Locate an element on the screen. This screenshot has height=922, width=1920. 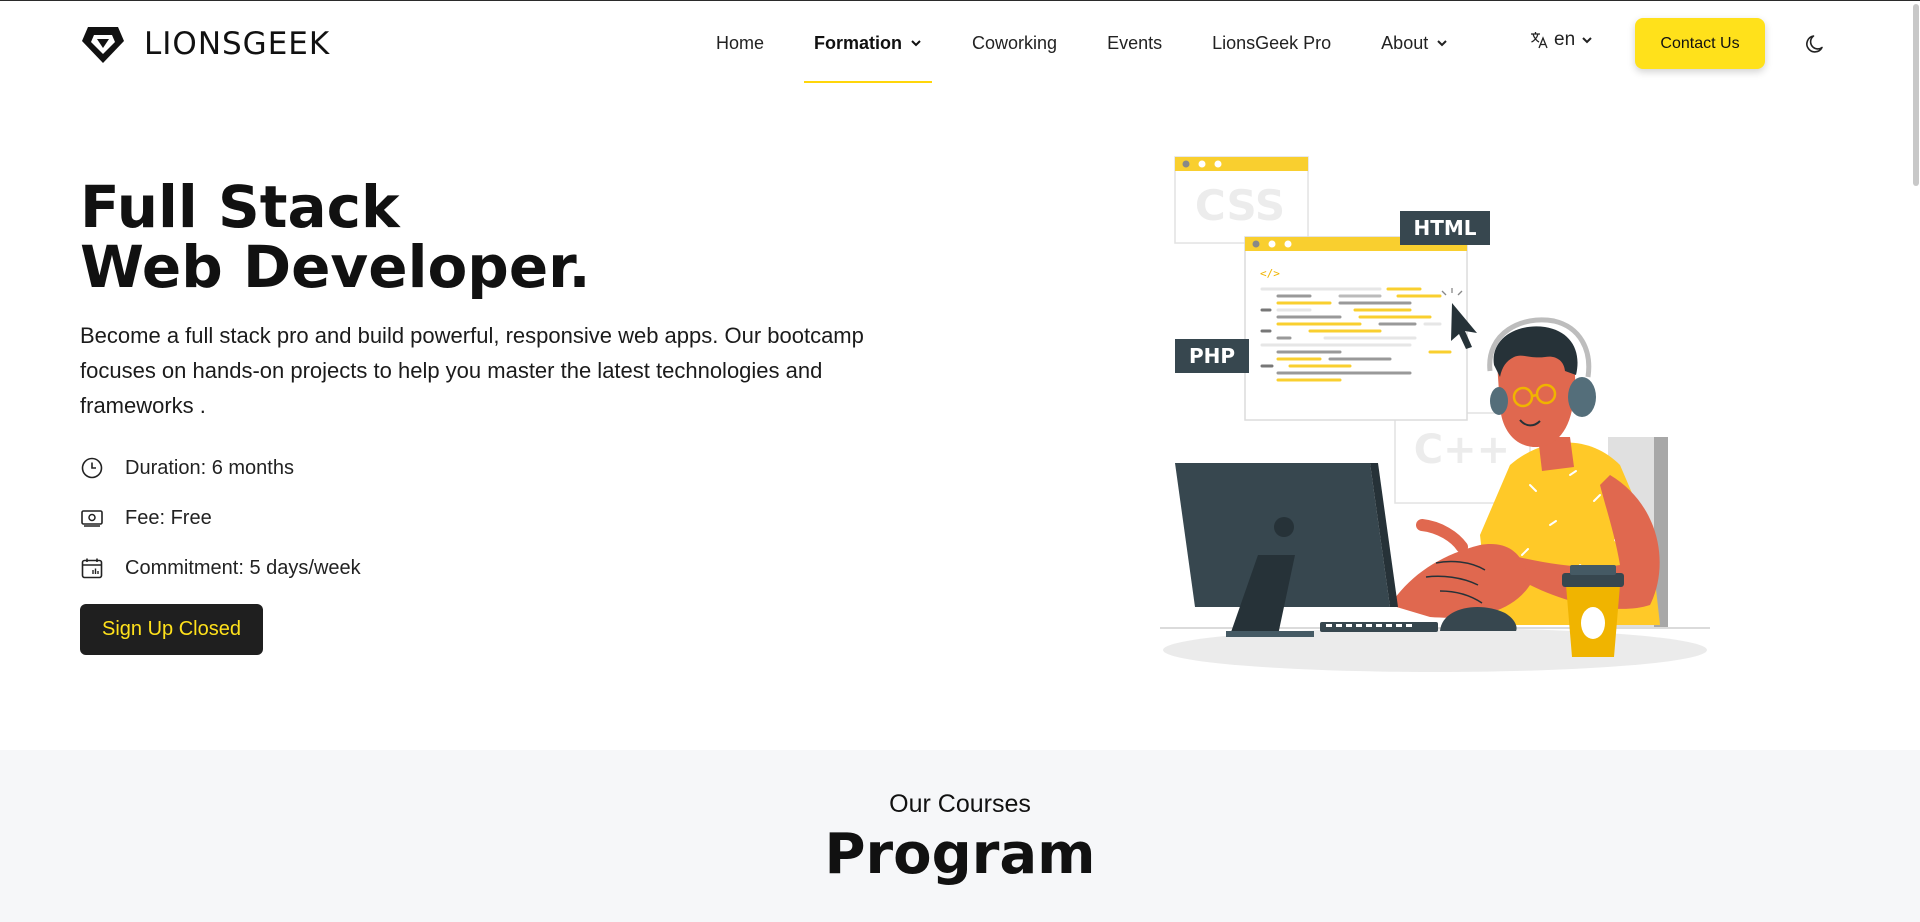
moon-icon is located at coordinates (1815, 44).